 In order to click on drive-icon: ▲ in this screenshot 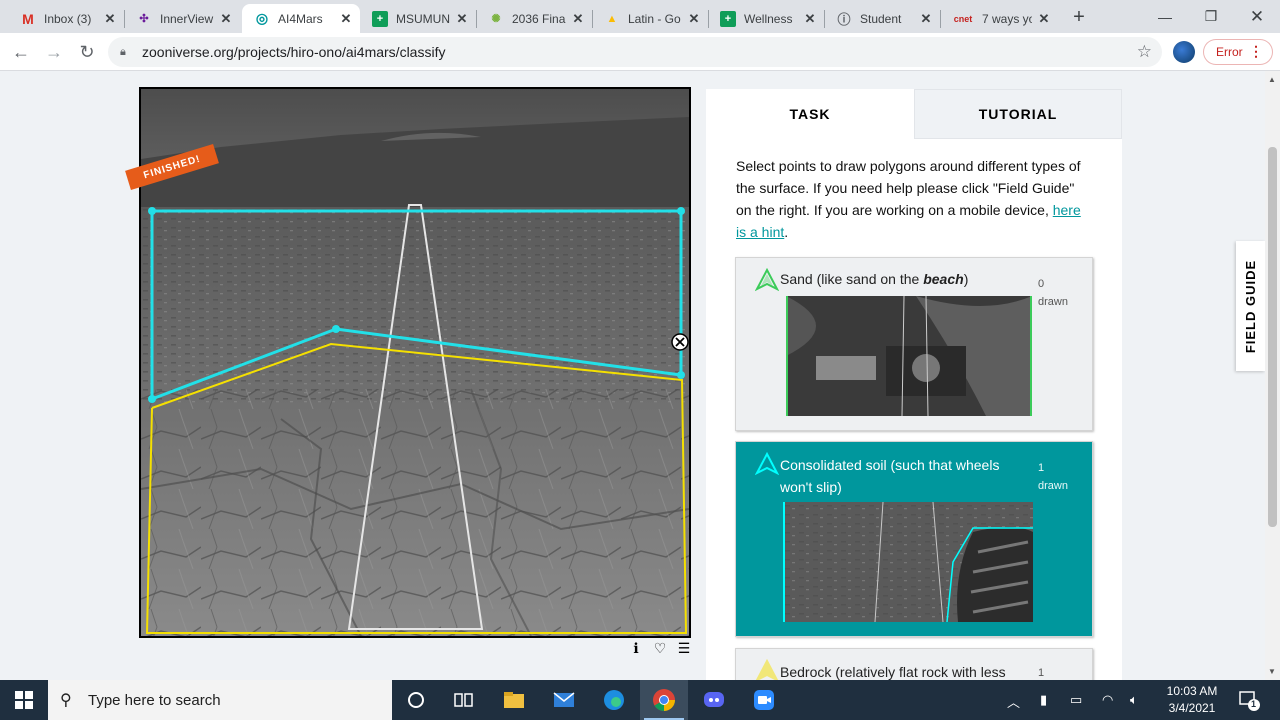, I will do `click(612, 18)`.